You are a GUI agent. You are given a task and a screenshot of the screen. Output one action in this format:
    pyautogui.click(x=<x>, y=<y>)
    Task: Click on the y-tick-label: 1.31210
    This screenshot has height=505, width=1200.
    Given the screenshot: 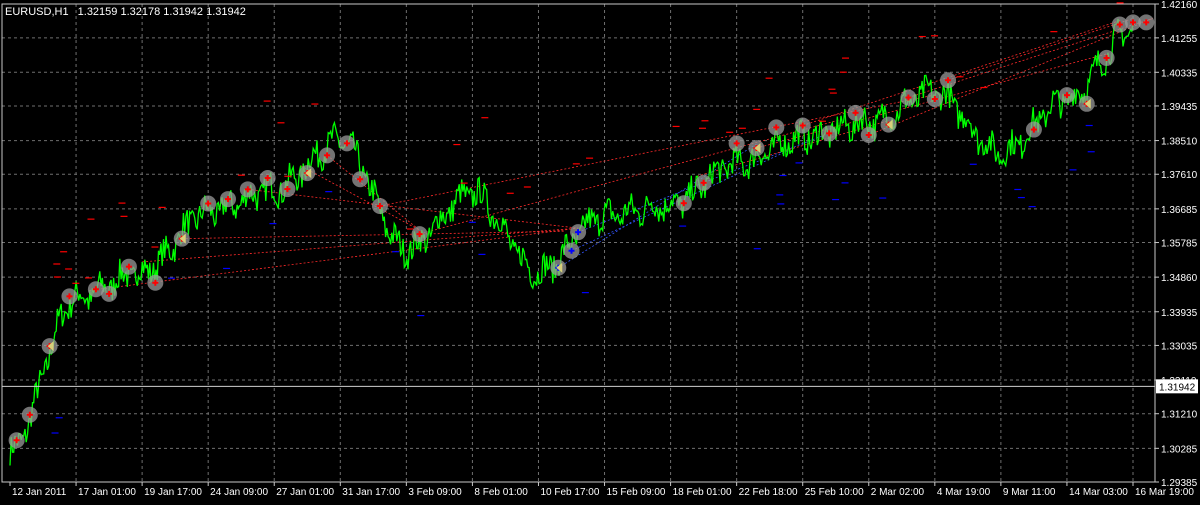 What is the action you would take?
    pyautogui.click(x=1179, y=415)
    